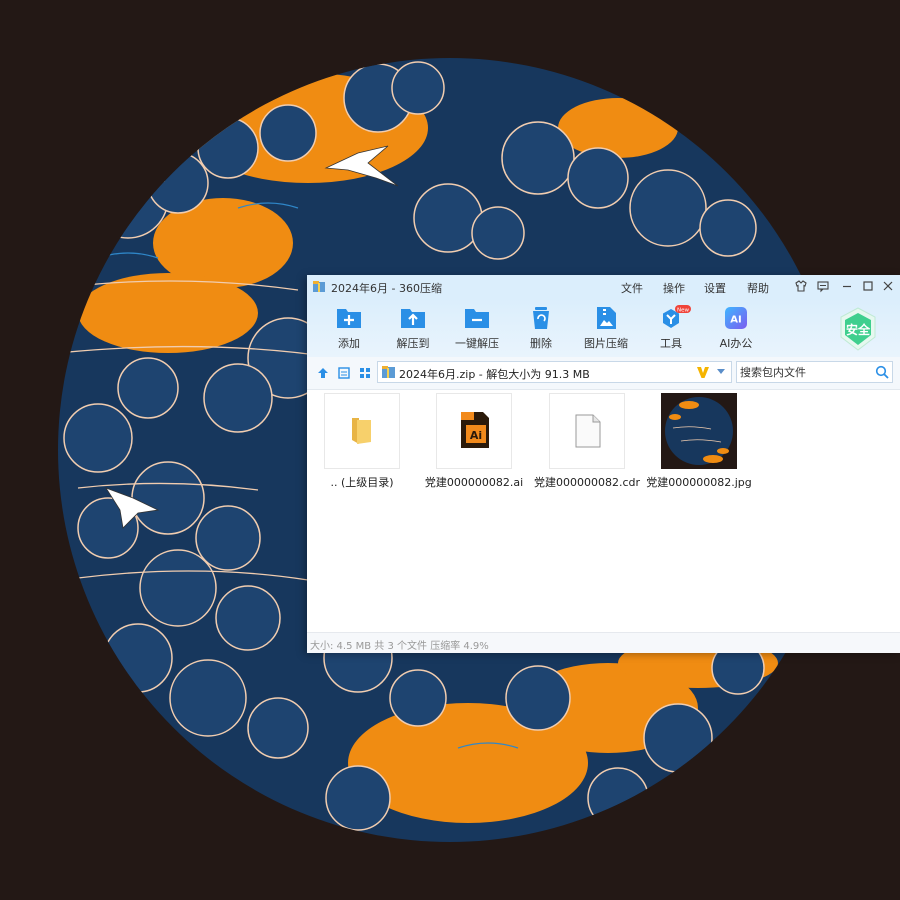 This screenshot has width=900, height=900. I want to click on one-click-extract-button: 一键解压, so click(477, 330).